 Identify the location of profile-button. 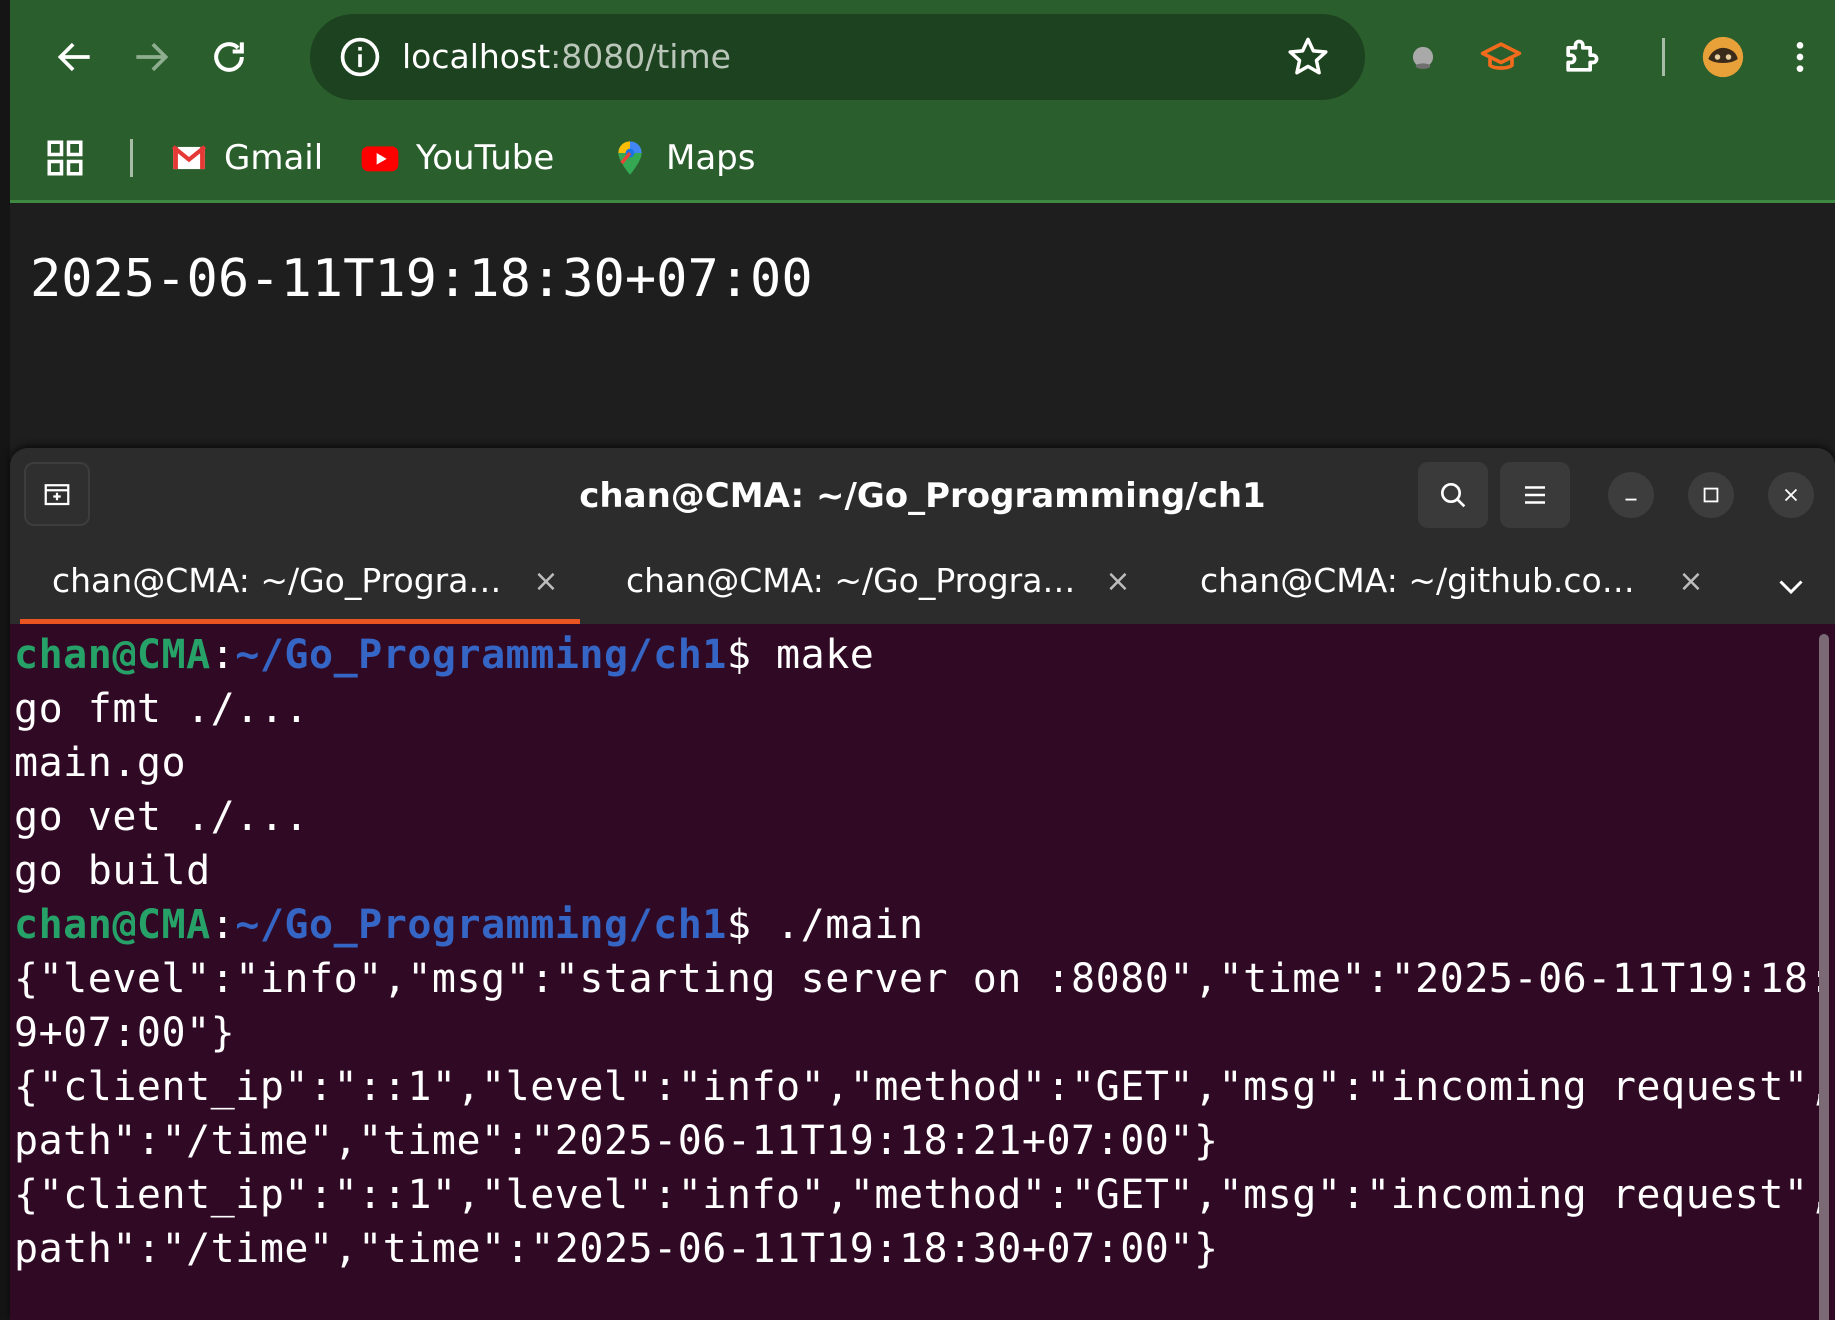
(1723, 57).